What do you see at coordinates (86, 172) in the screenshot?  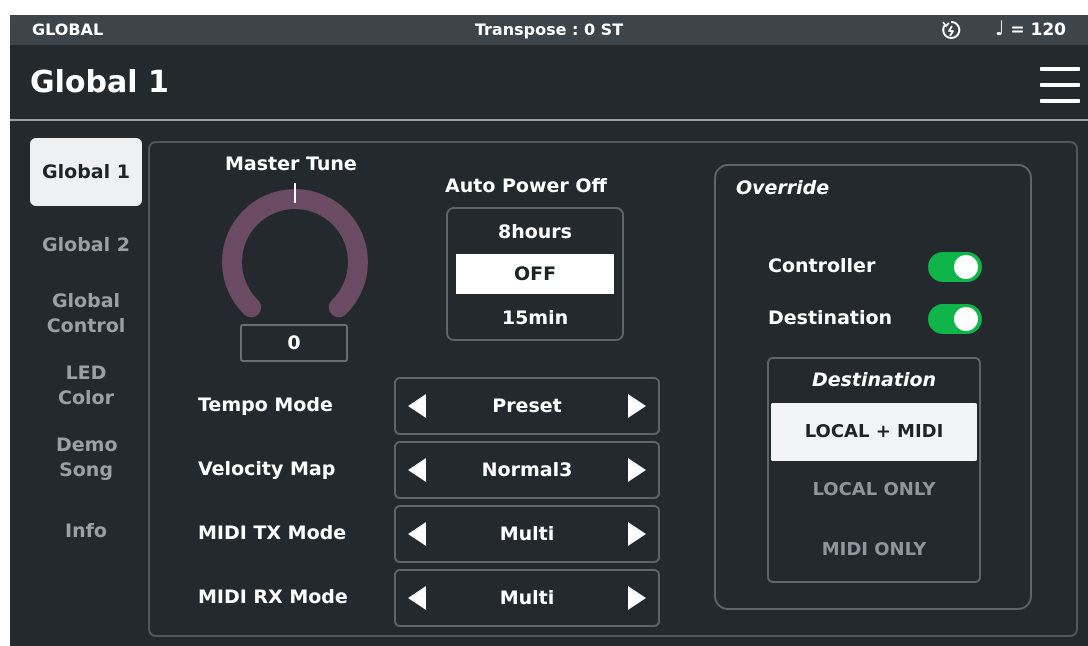 I see `sidebar-item-global-1: Global 1` at bounding box center [86, 172].